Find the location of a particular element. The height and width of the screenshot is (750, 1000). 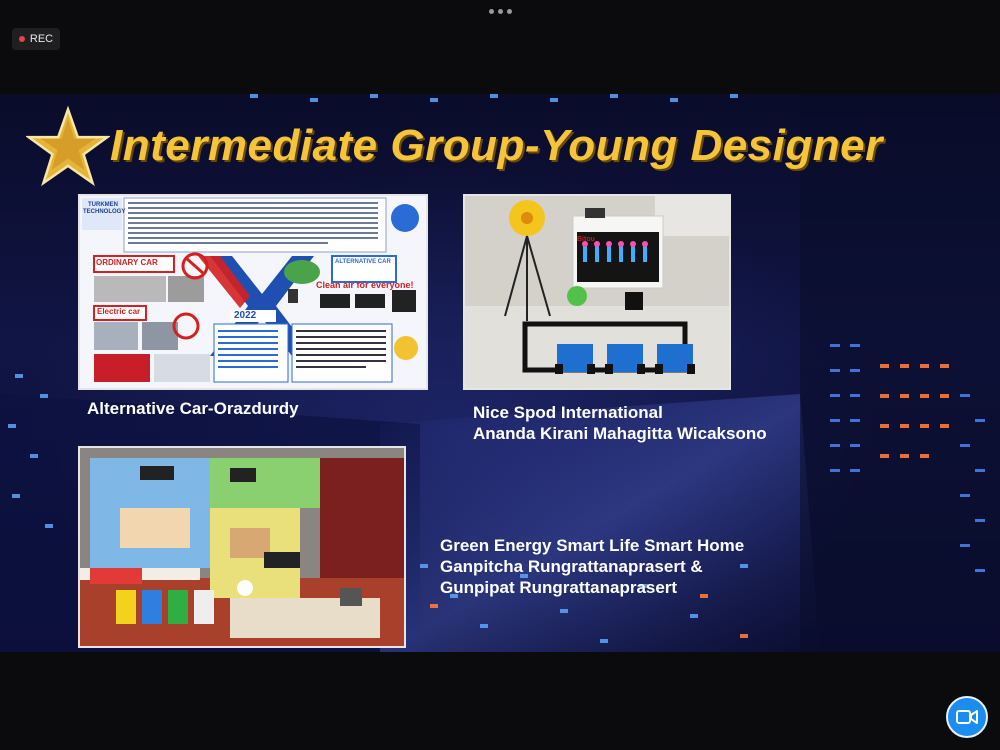

poster-slogan: Clean air for everyone! is located at coordinates (365, 285).